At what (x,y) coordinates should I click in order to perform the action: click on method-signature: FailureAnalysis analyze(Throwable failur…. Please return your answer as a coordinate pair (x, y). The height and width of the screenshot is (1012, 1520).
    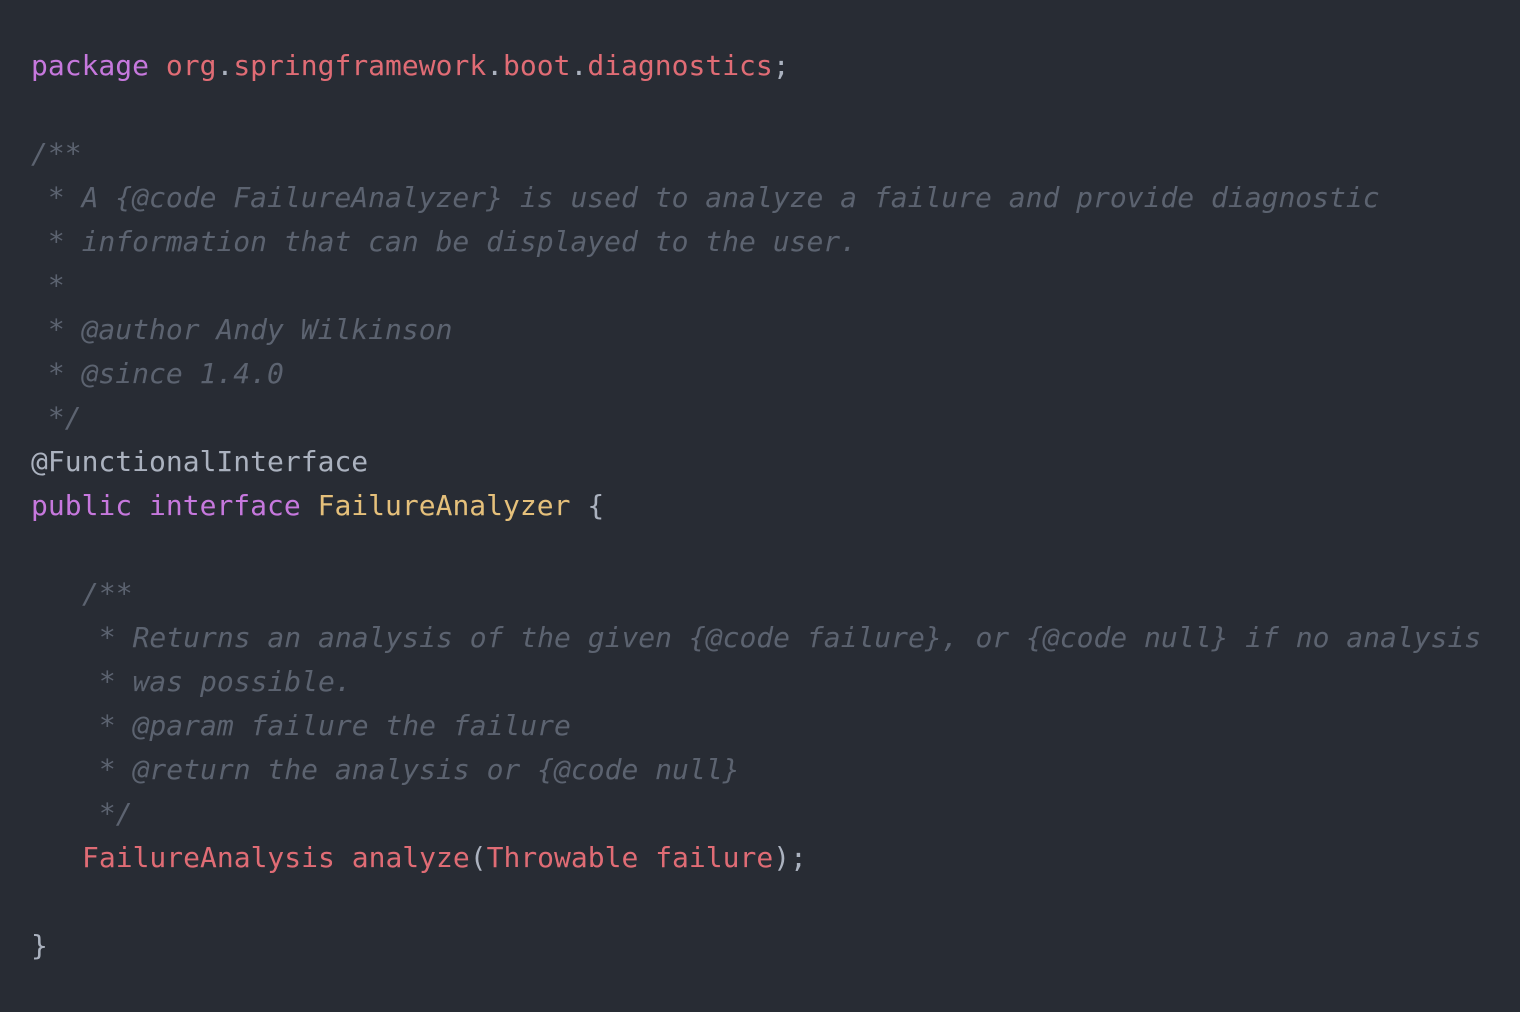
    Looking at the image, I should click on (760, 858).